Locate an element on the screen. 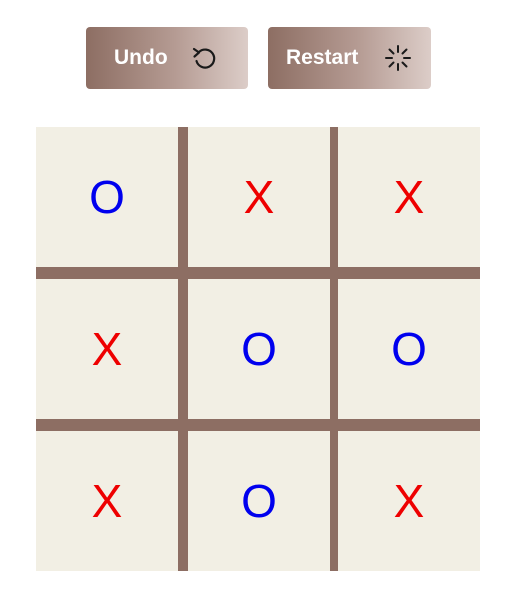 Image resolution: width=517 pixels, height=602 pixels. undo-button-label: Undo is located at coordinates (141, 57).